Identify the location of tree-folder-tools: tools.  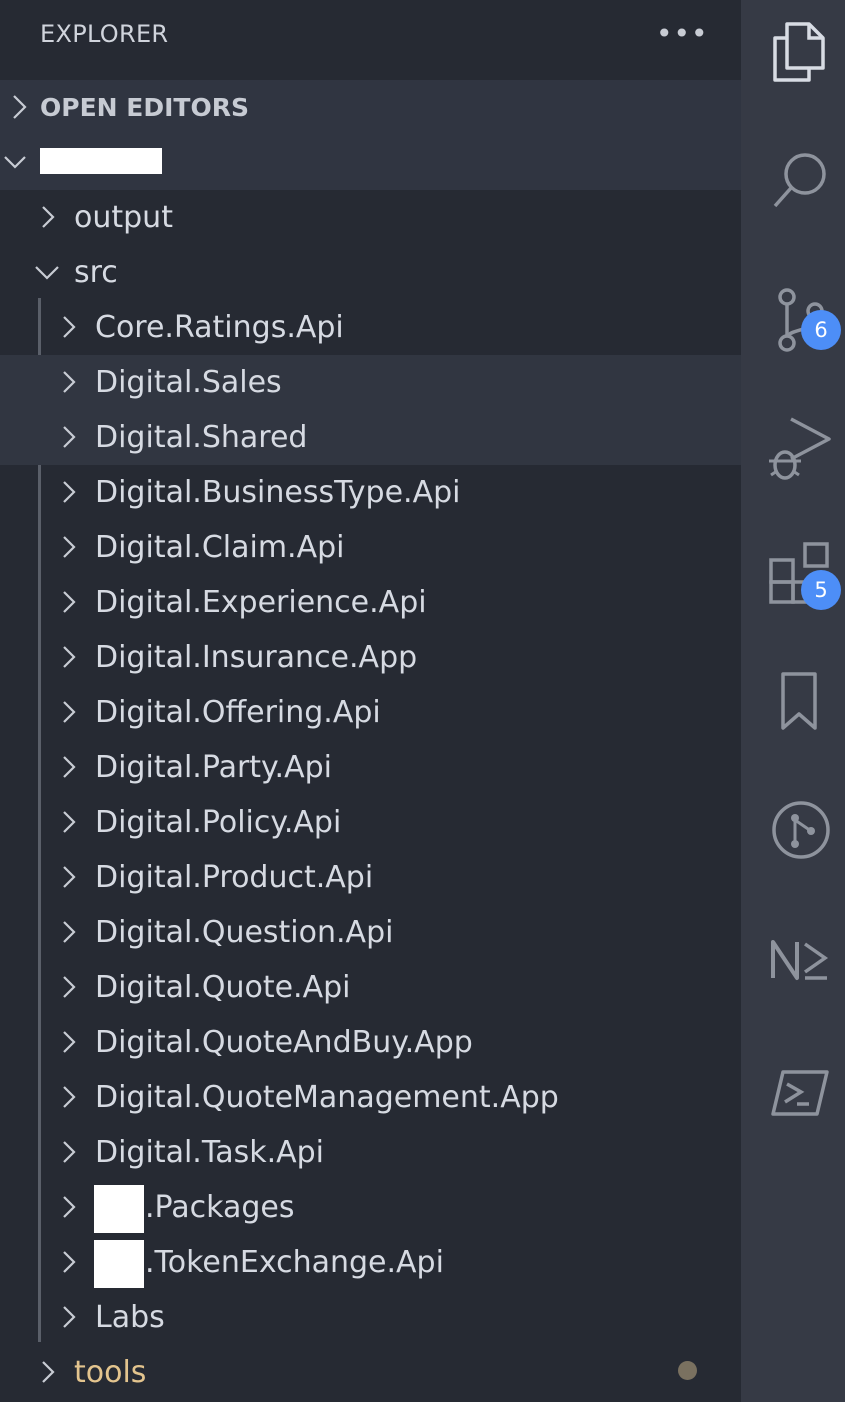
(370, 1372).